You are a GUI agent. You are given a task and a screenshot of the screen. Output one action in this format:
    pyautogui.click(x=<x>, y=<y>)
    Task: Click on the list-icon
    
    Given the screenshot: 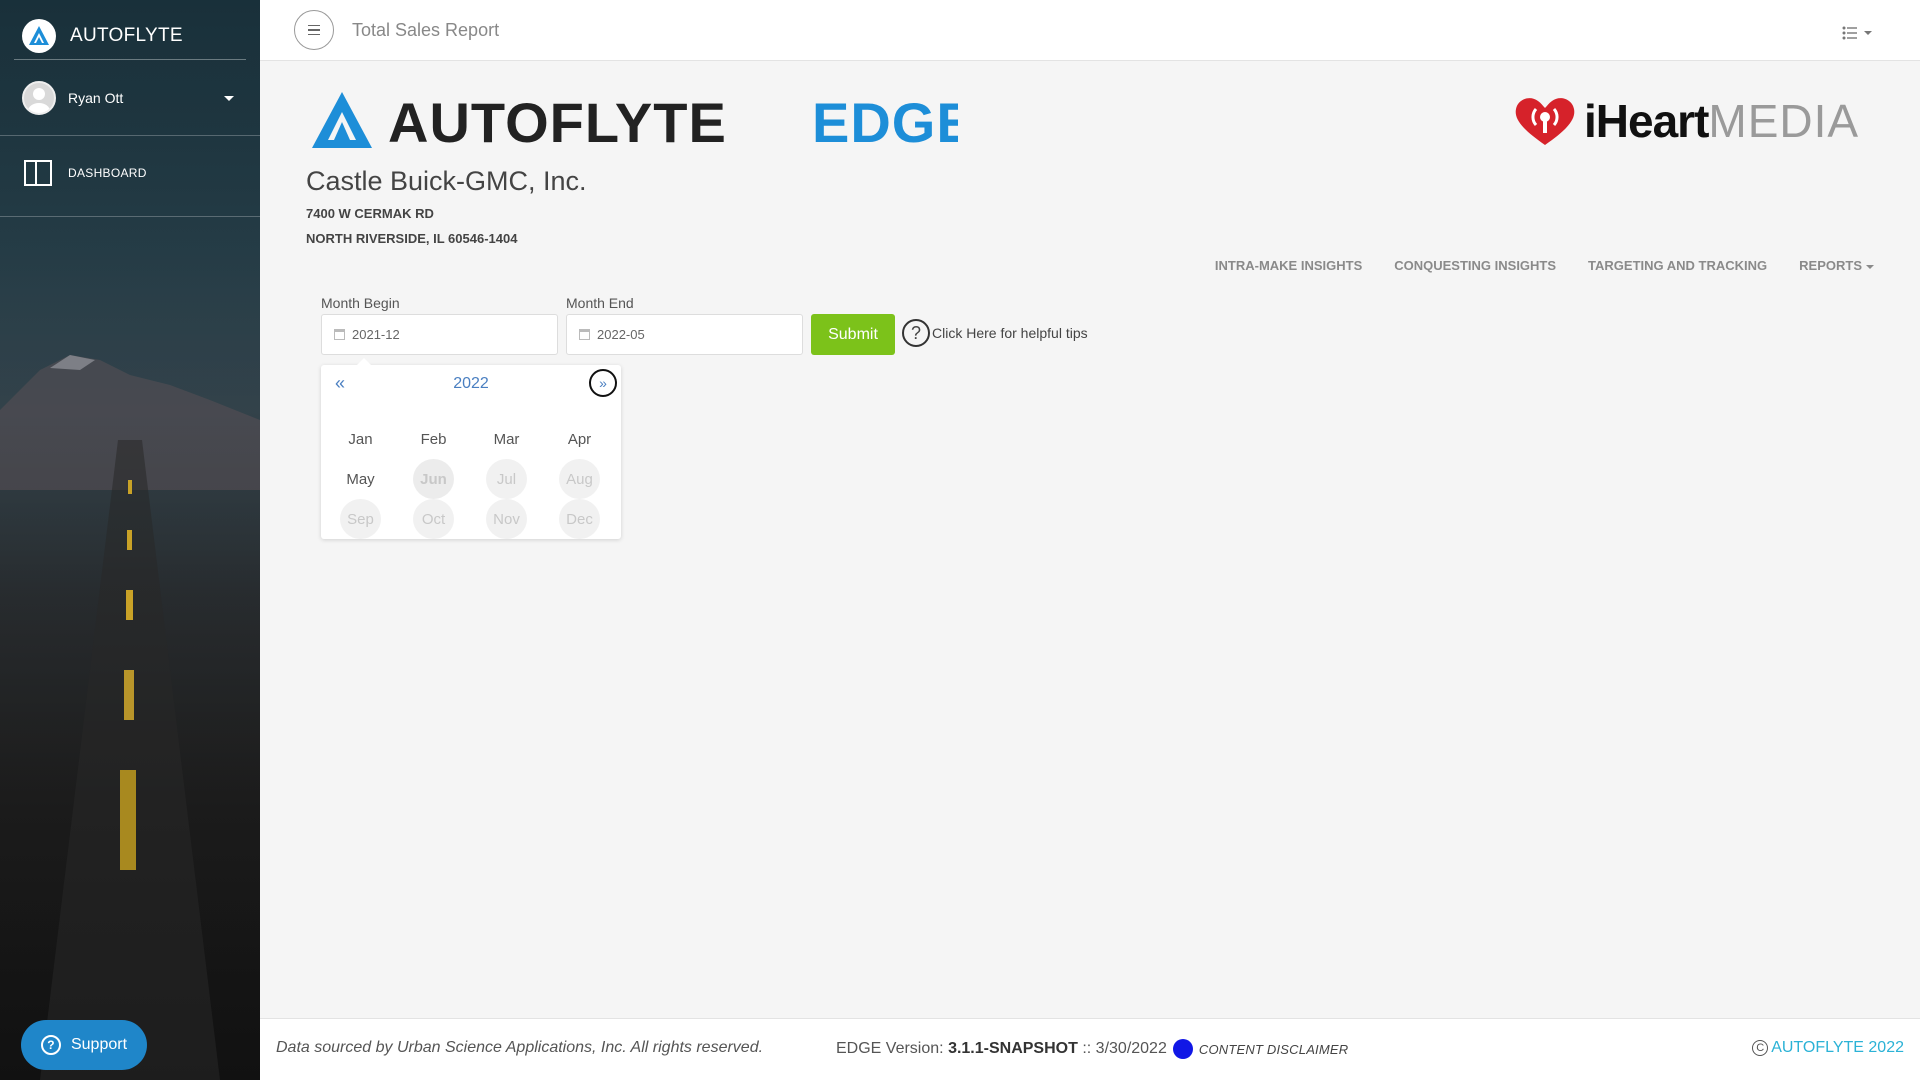 What is the action you would take?
    pyautogui.click(x=1849, y=33)
    